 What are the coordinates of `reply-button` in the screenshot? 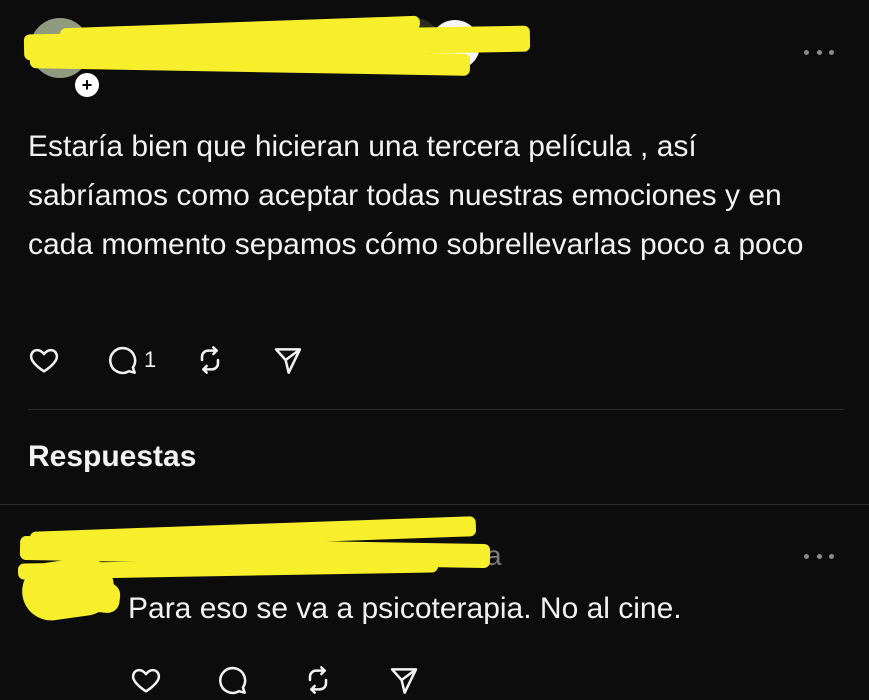 It's located at (232, 680).